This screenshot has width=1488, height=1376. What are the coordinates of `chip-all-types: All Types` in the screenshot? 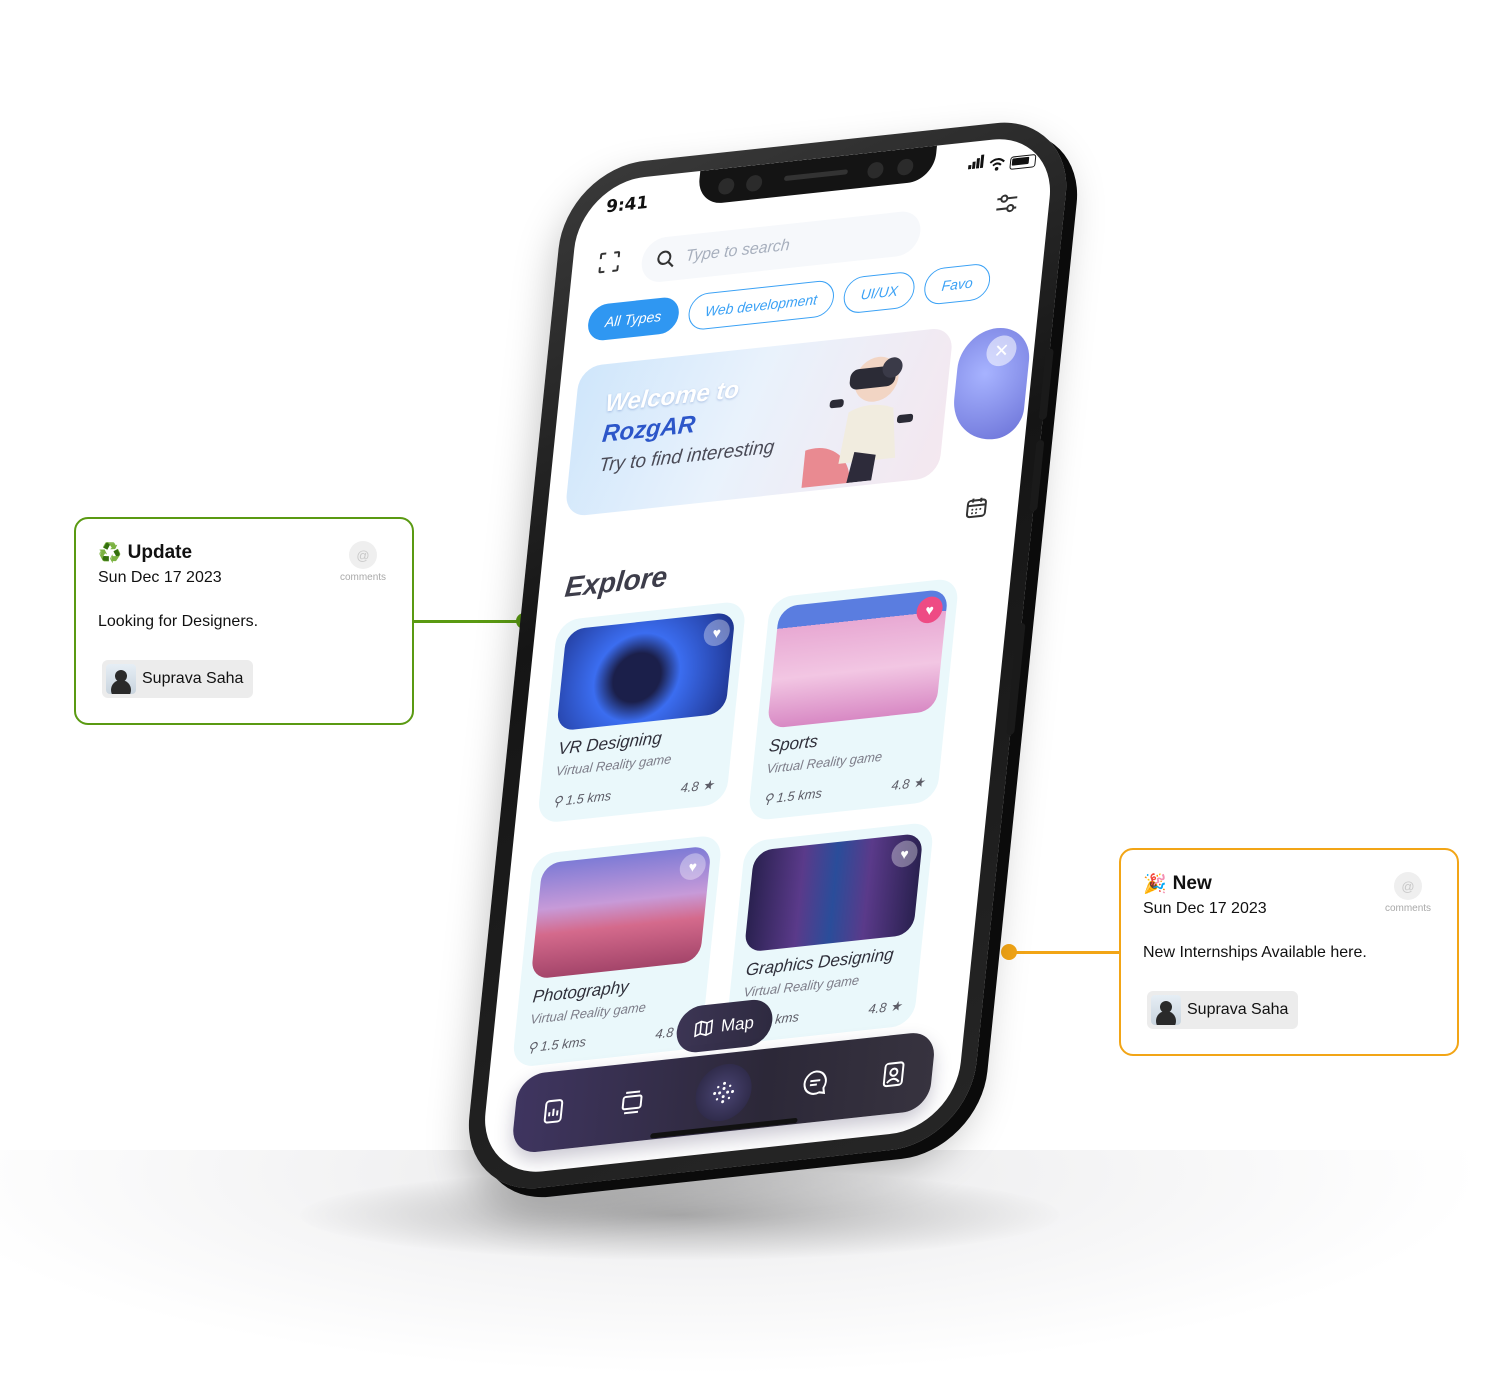 It's located at (633, 319).